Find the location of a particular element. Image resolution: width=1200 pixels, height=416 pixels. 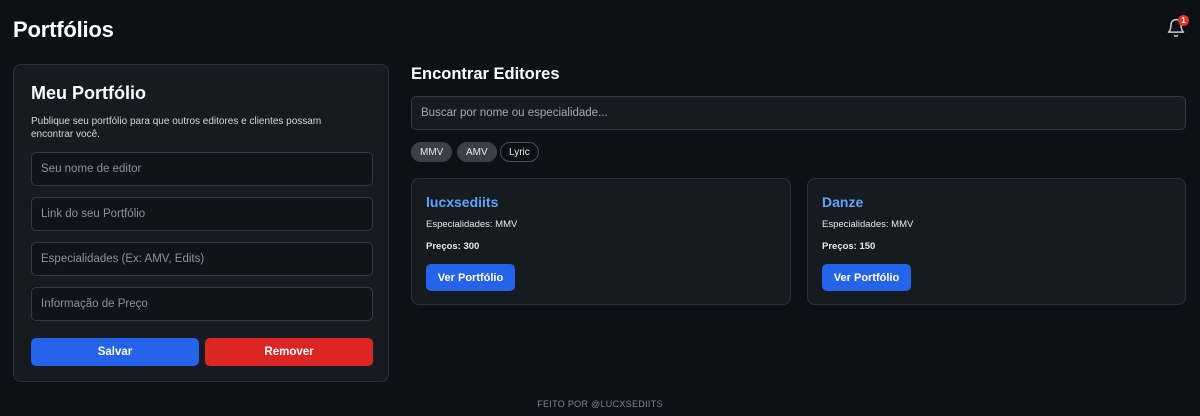

portfolio-link-input is located at coordinates (202, 214).